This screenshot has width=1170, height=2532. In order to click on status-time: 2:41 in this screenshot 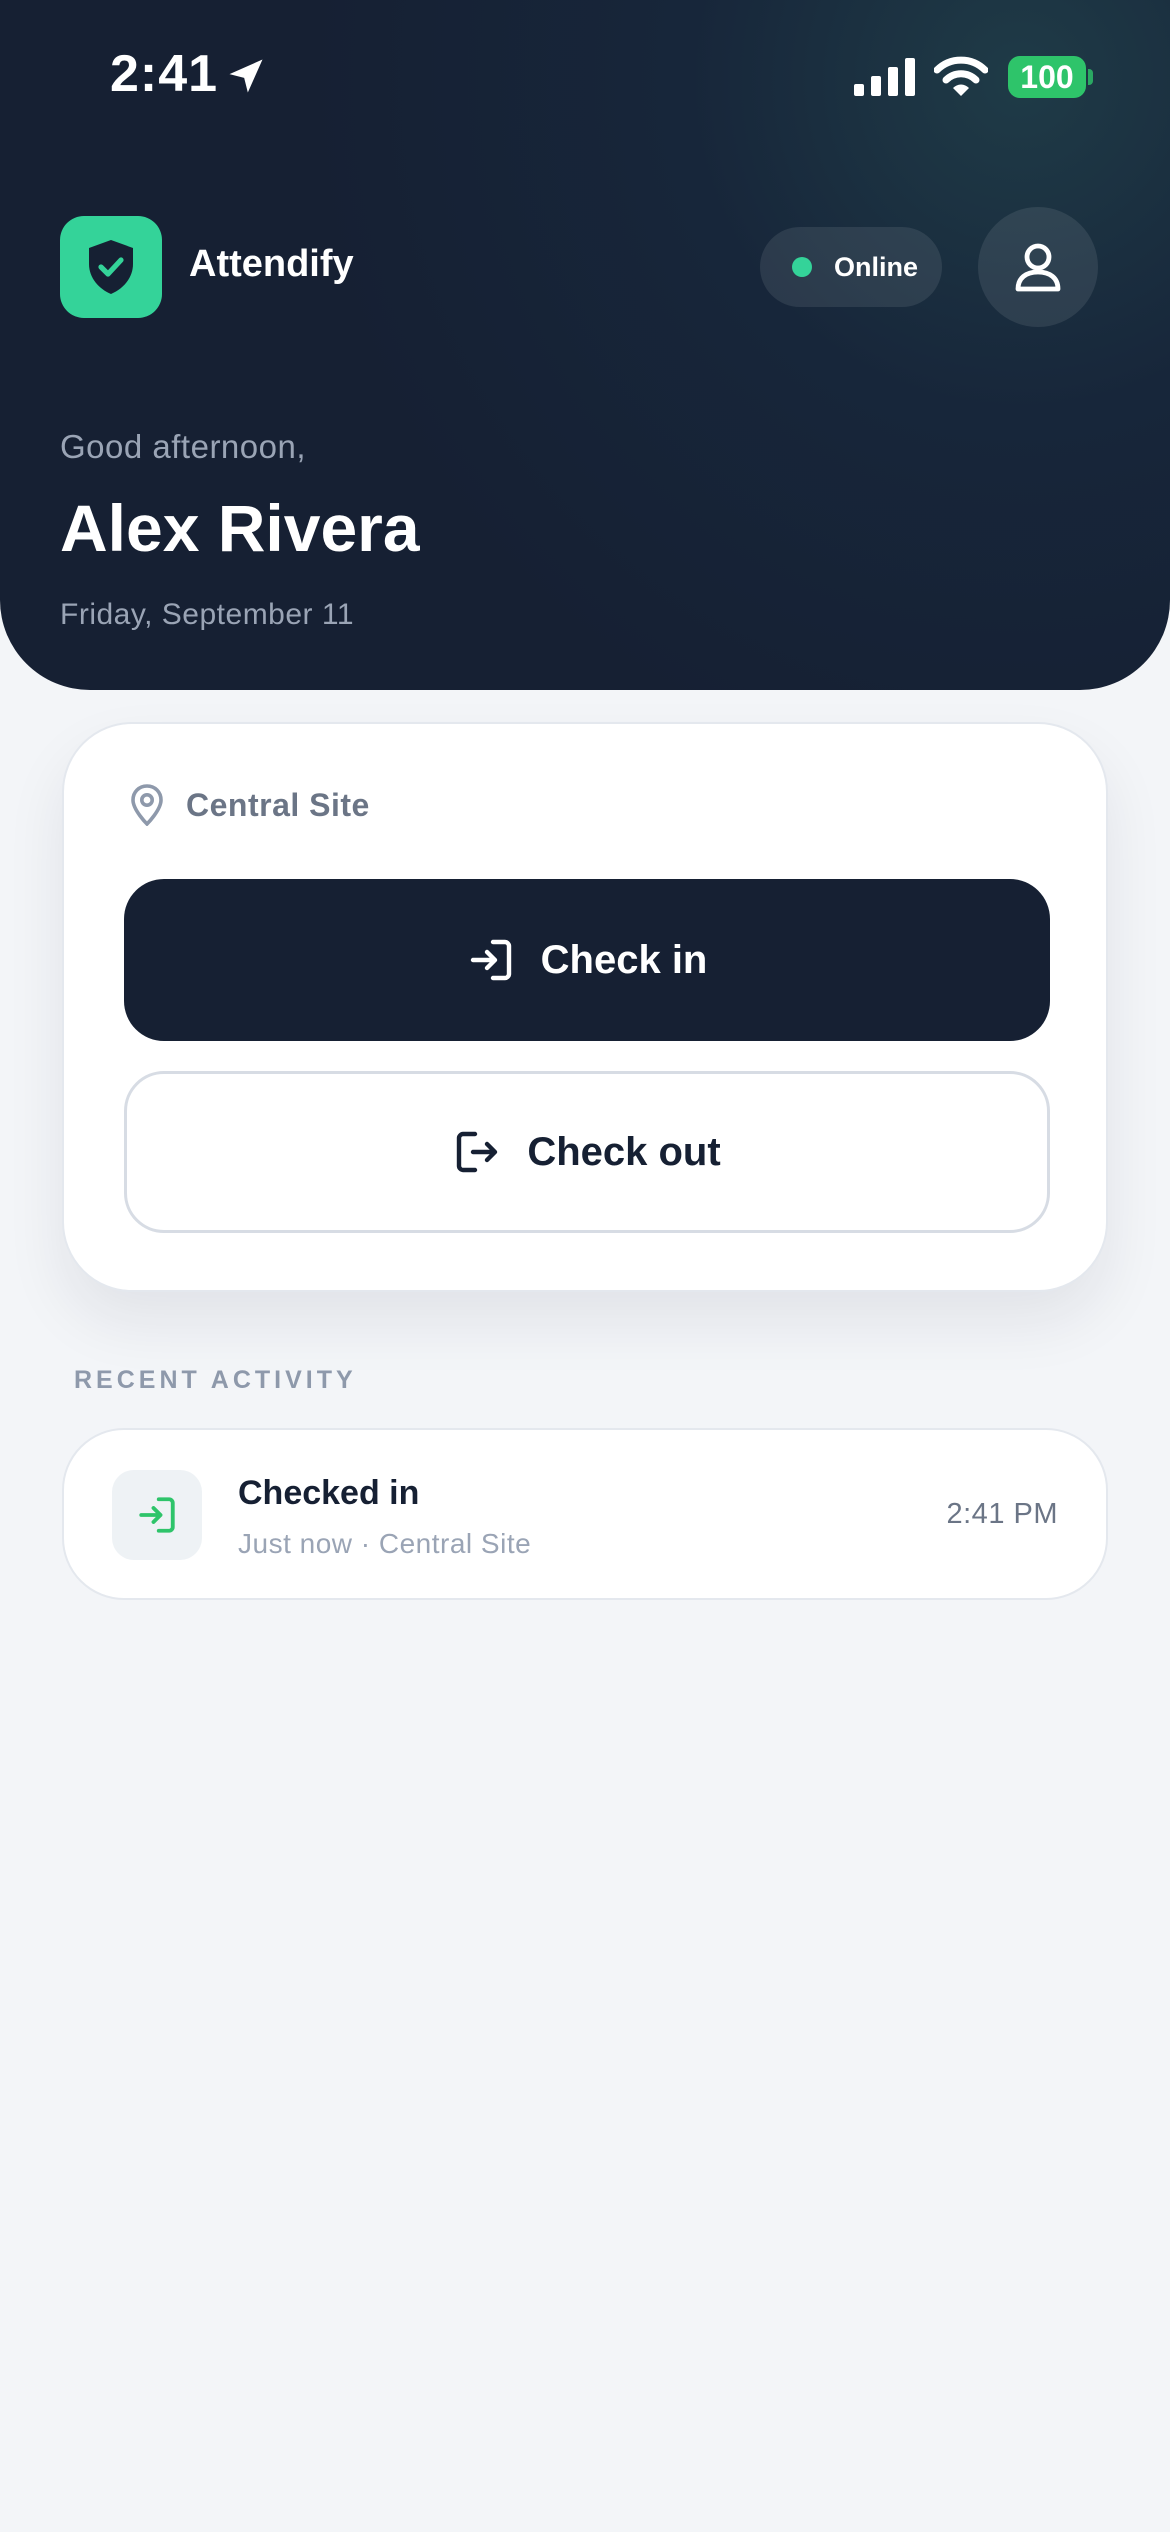, I will do `click(164, 74)`.